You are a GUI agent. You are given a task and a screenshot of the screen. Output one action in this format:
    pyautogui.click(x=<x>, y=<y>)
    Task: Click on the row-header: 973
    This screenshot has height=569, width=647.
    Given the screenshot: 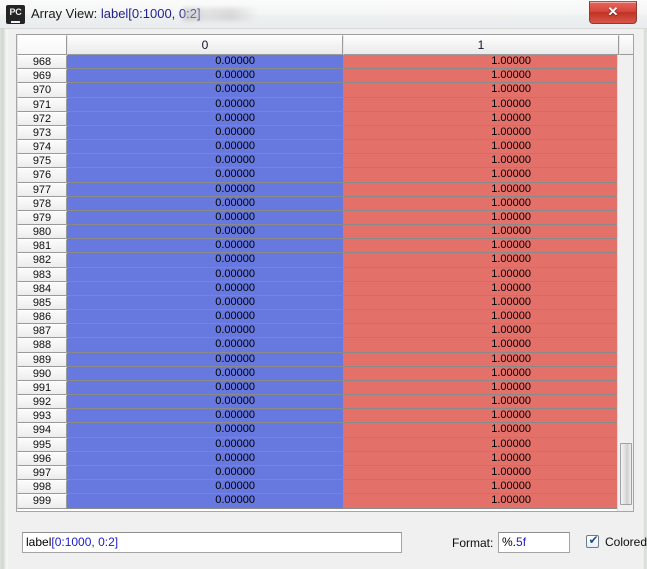 What is the action you would take?
    pyautogui.click(x=42, y=133)
    